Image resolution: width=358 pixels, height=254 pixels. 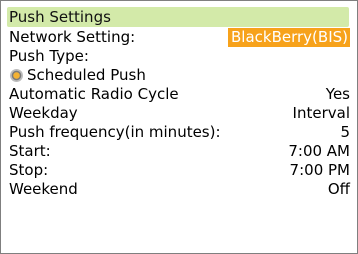 I want to click on scheduled-push-label: Scheduled Push, so click(x=86, y=75).